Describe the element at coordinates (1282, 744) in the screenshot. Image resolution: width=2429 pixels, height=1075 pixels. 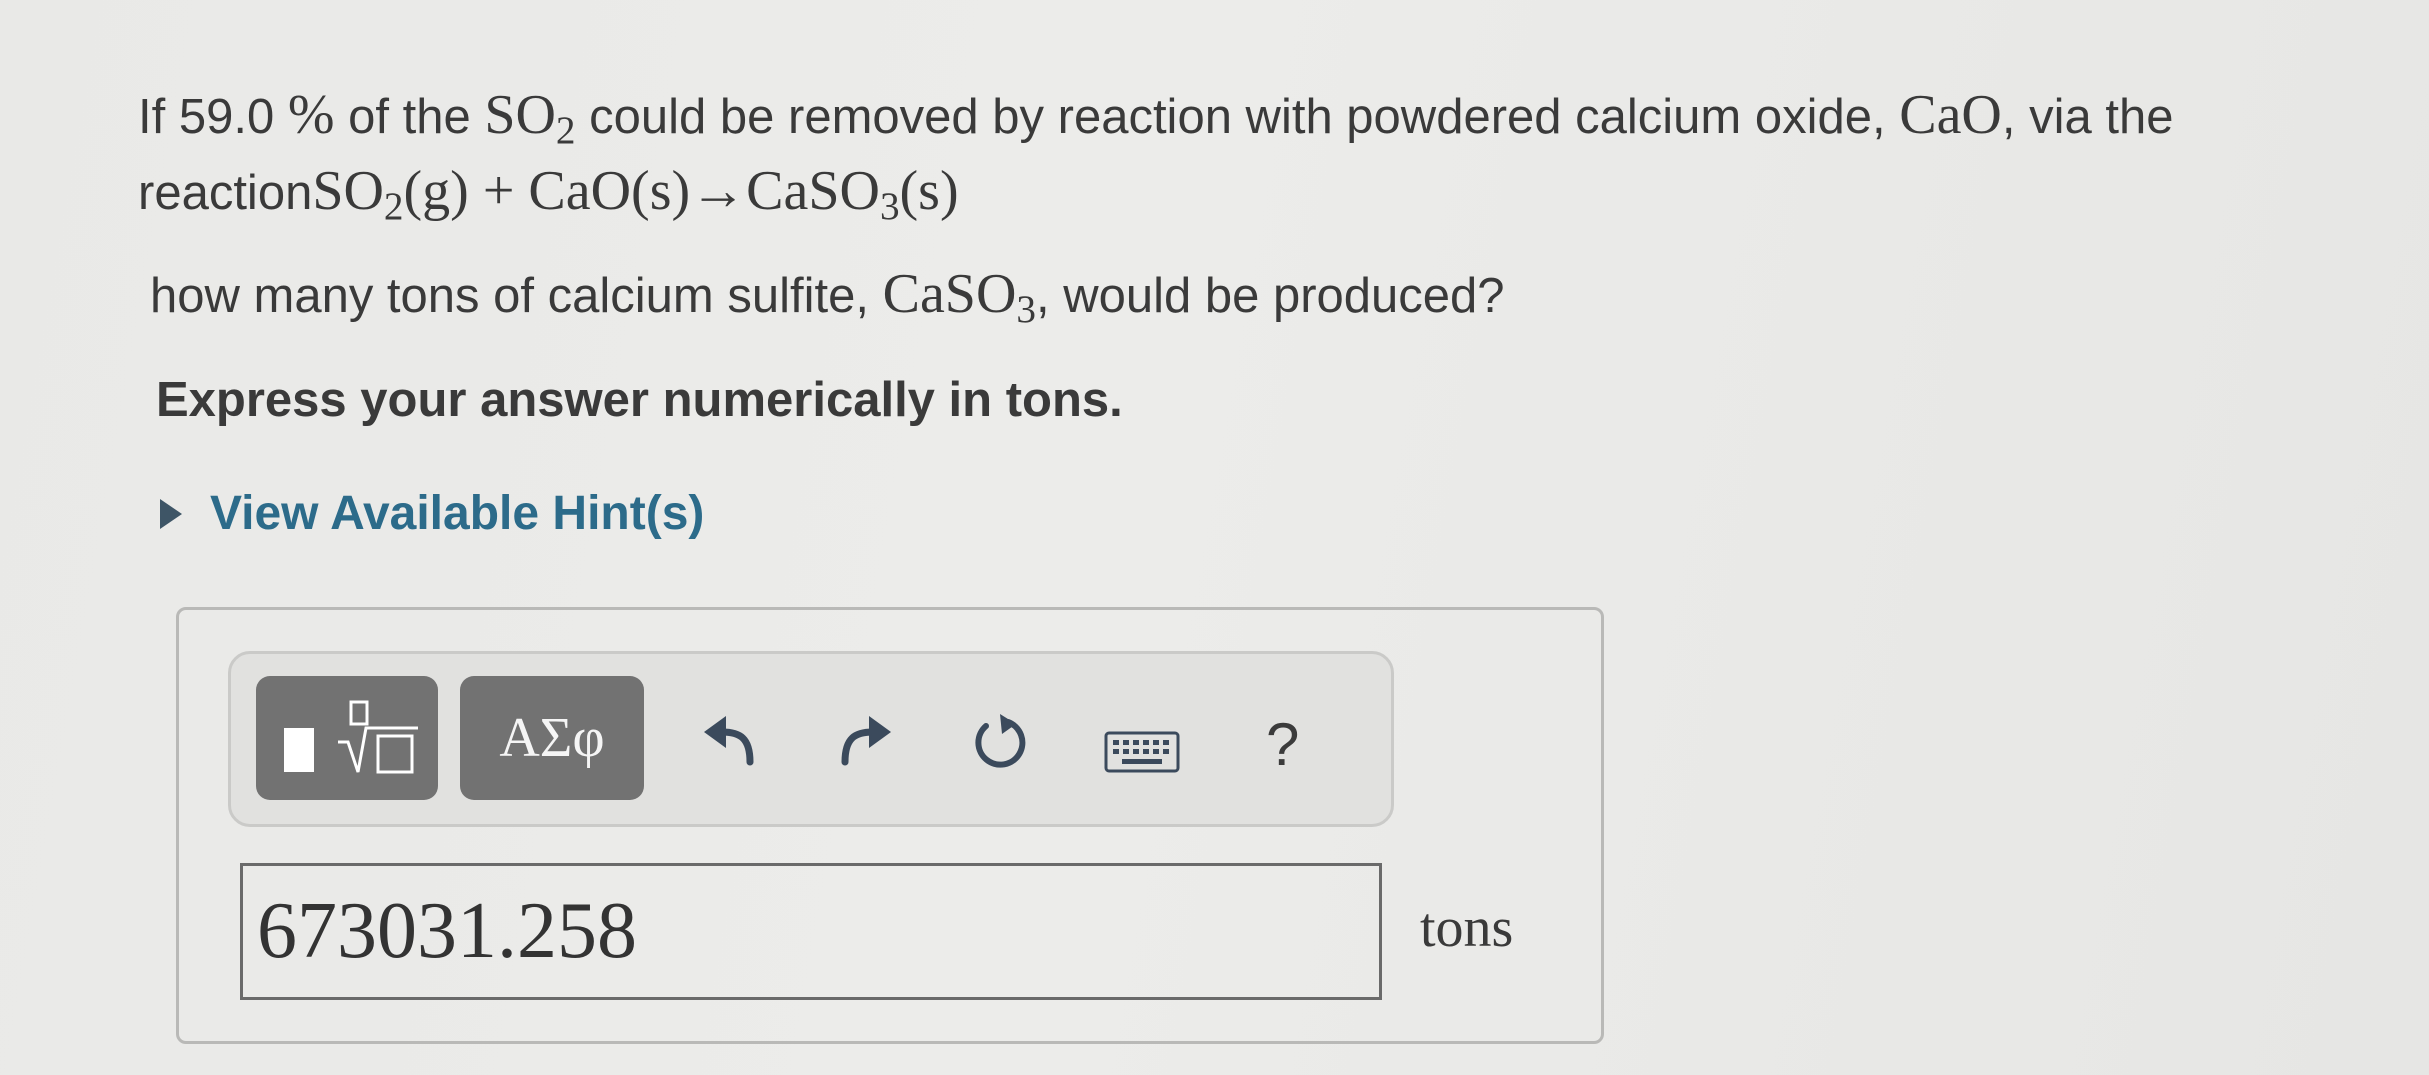
I see `help-button: ?` at that location.